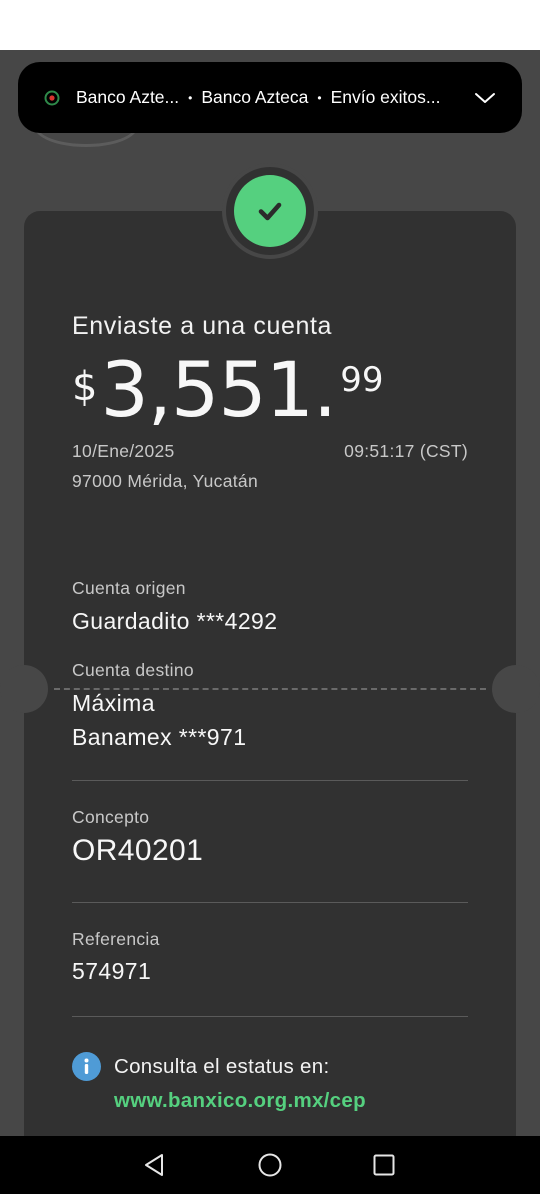 The image size is (540, 1194). What do you see at coordinates (24, 689) in the screenshot?
I see `ticket-notch-left` at bounding box center [24, 689].